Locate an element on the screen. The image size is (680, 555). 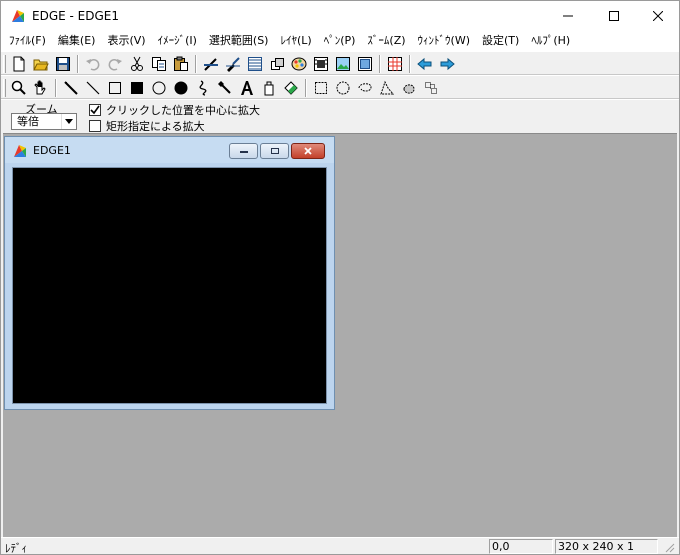
image-view-button is located at coordinates (343, 64).